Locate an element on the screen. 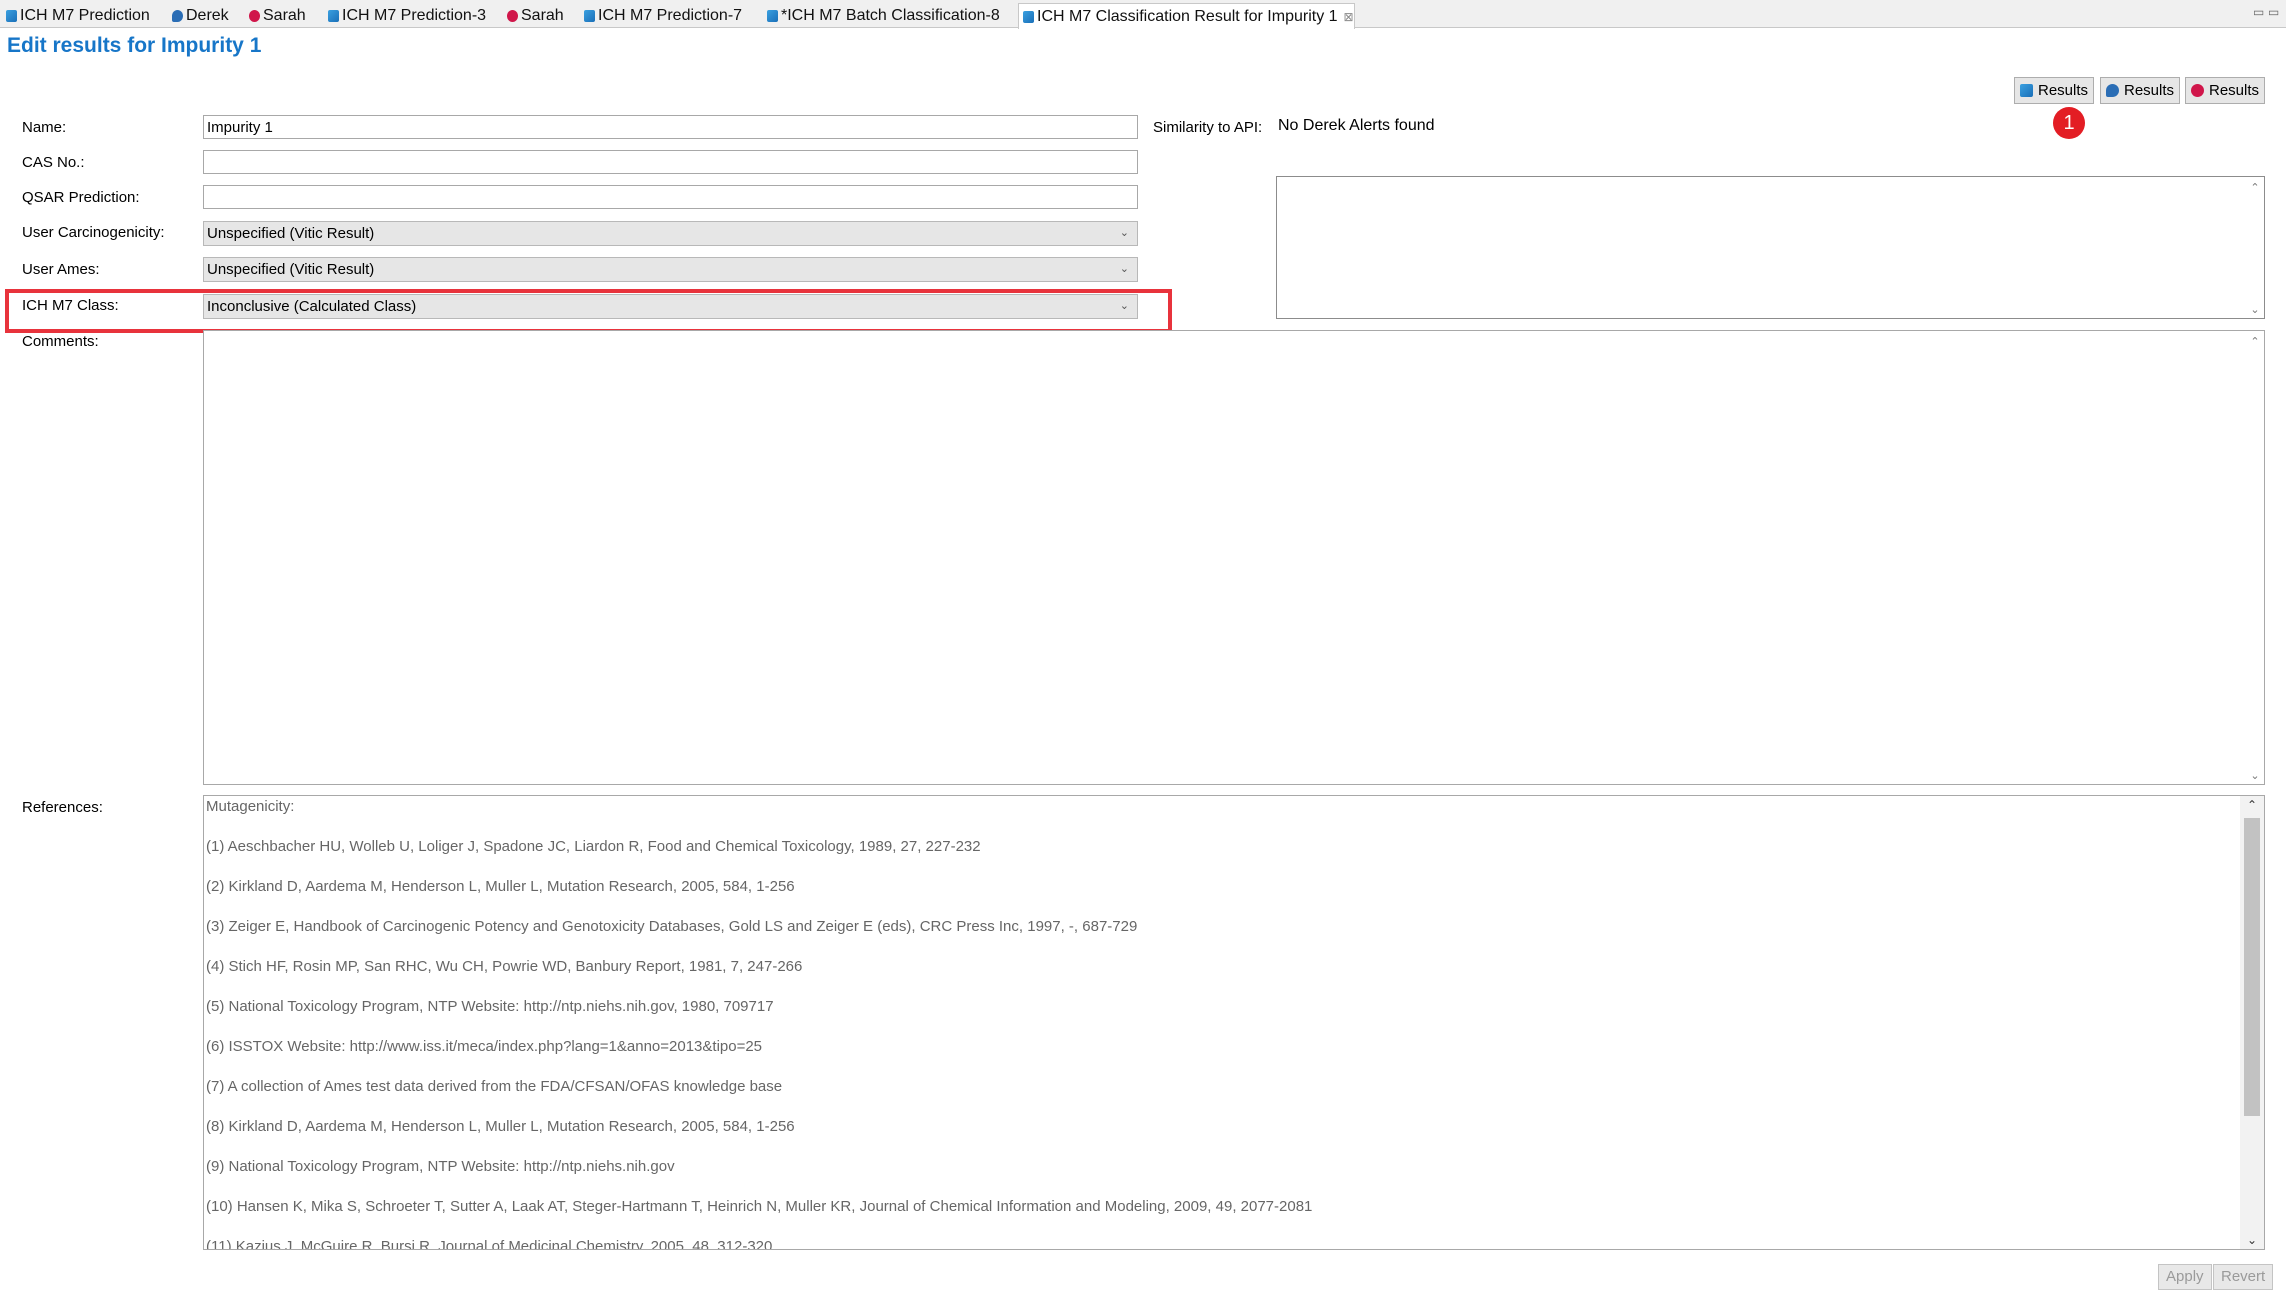 The image size is (2286, 1296). cas-label: CAS No.: is located at coordinates (53, 162).